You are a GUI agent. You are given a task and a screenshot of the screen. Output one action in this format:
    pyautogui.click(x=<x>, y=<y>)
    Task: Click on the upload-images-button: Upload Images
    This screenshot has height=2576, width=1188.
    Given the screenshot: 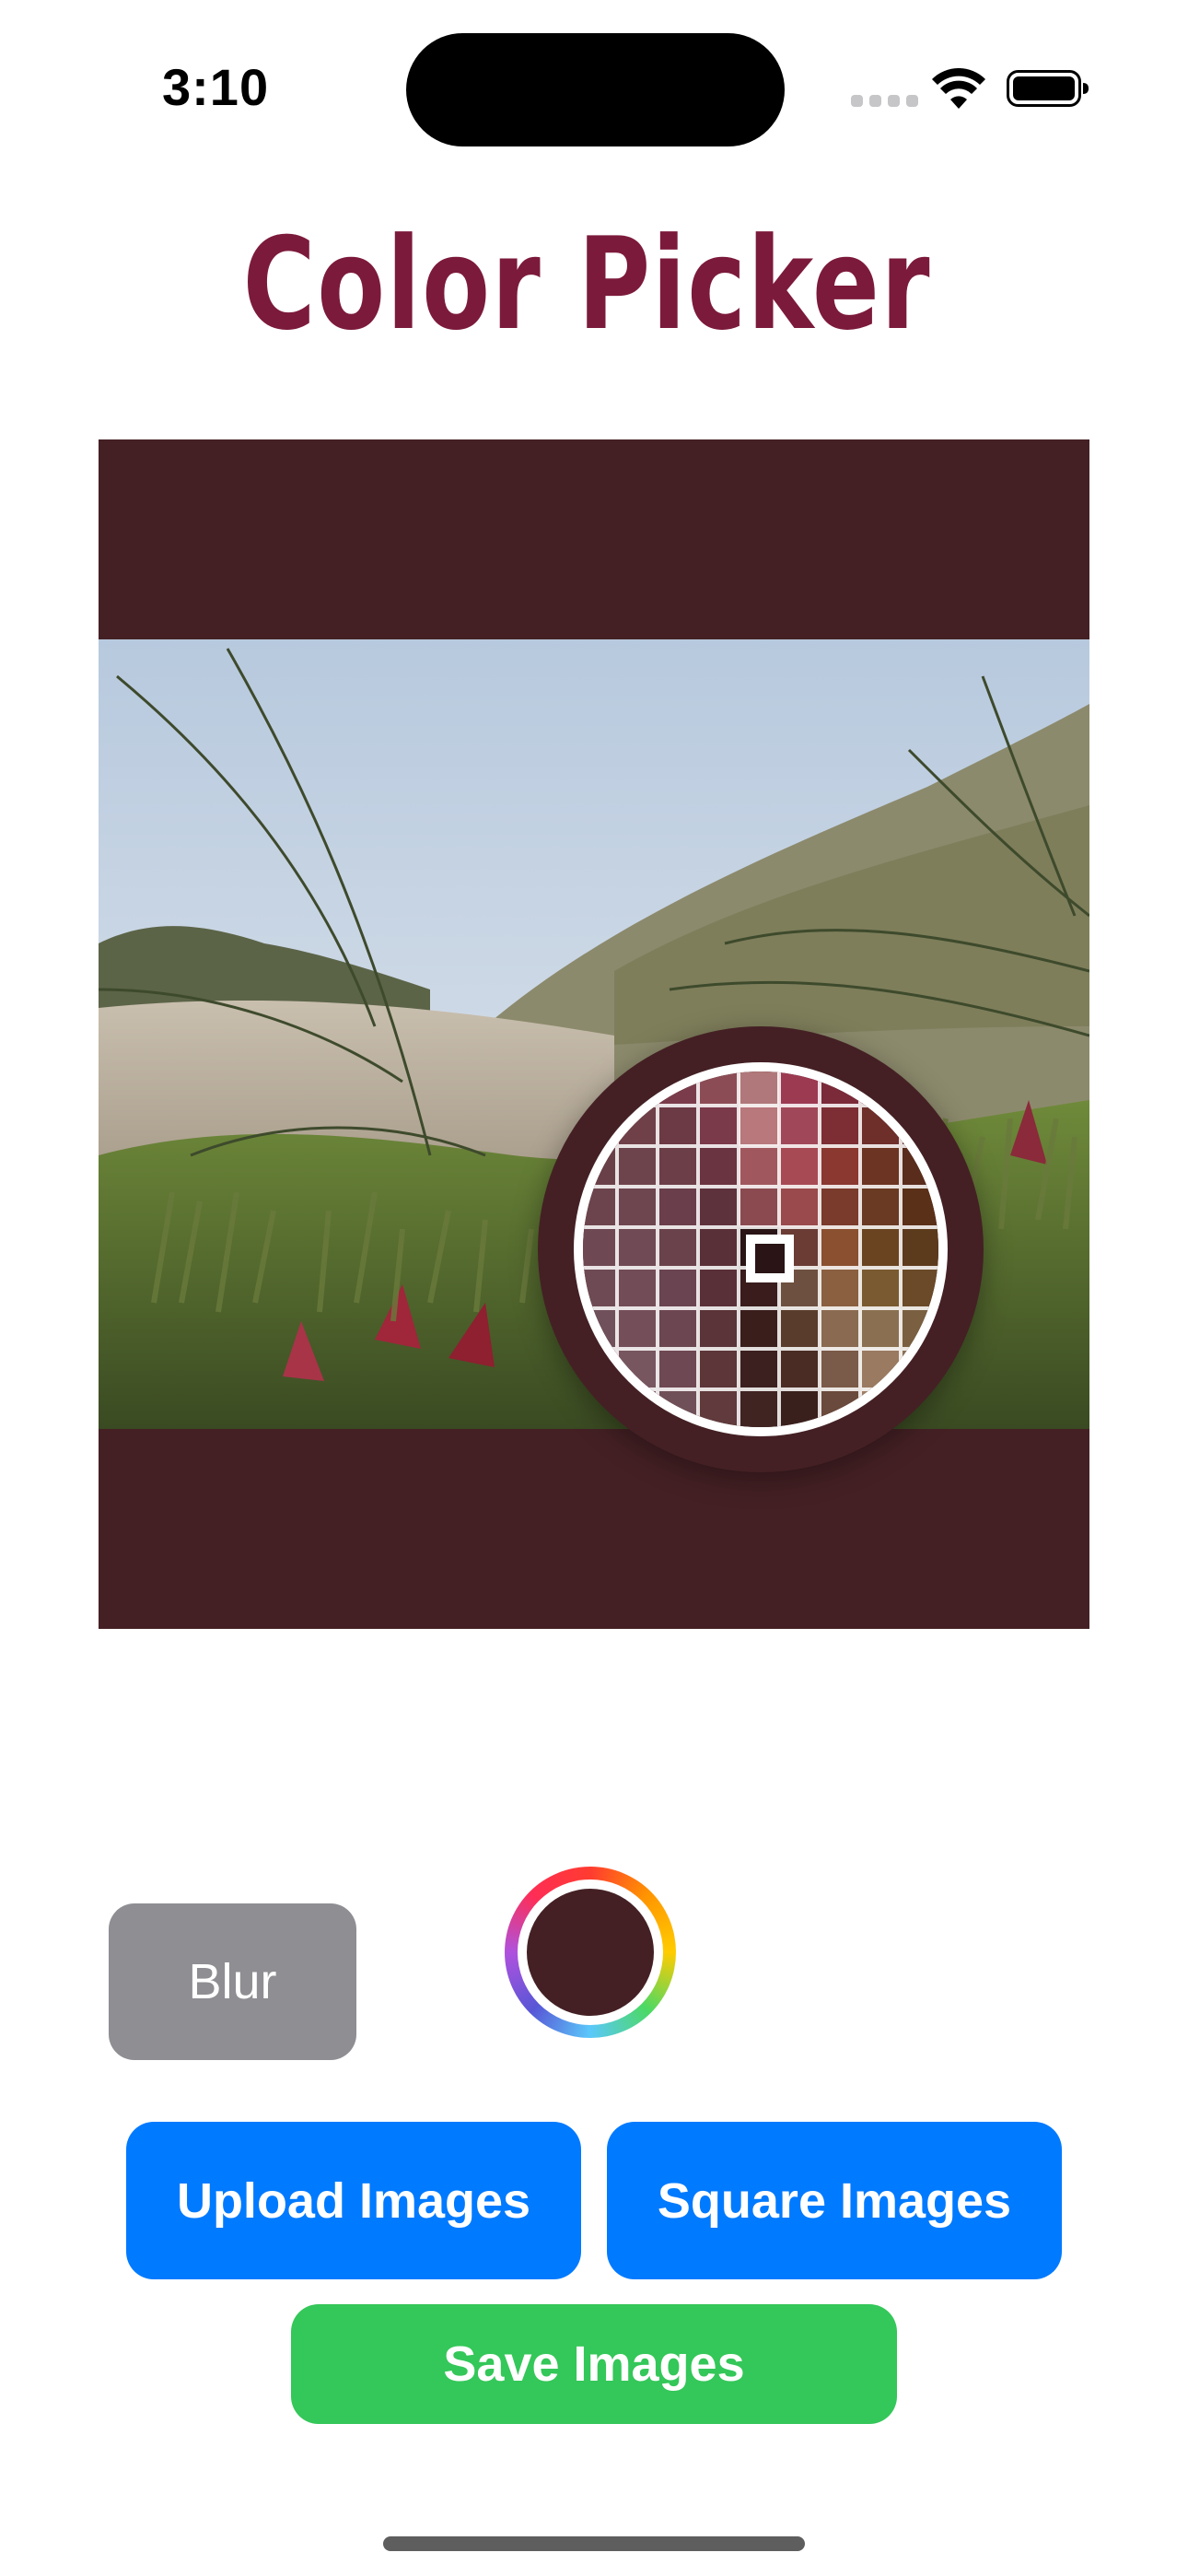 What is the action you would take?
    pyautogui.click(x=353, y=2200)
    